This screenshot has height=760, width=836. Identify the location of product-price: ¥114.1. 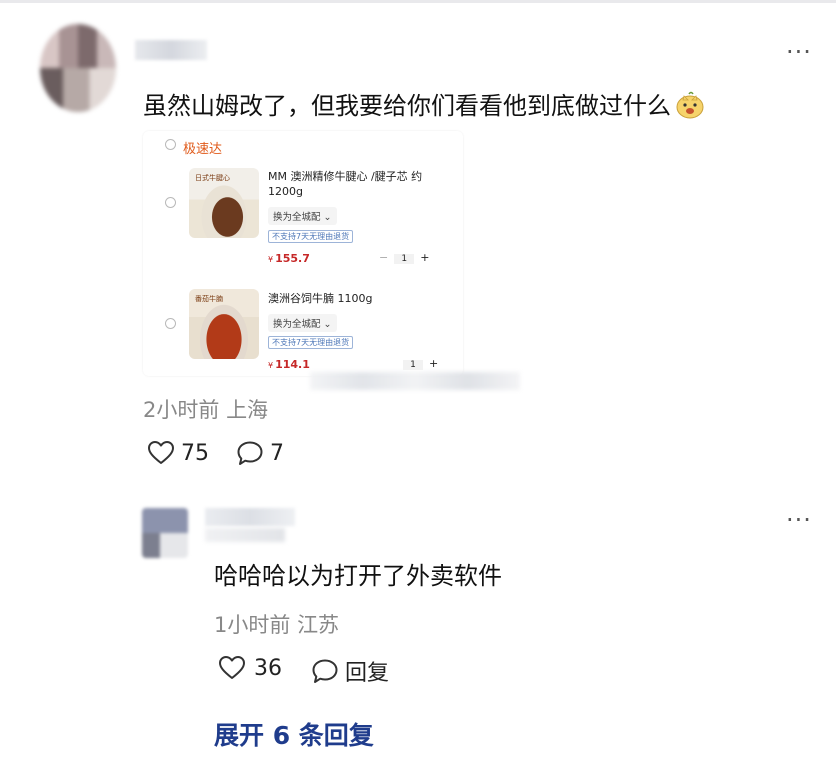
(289, 364).